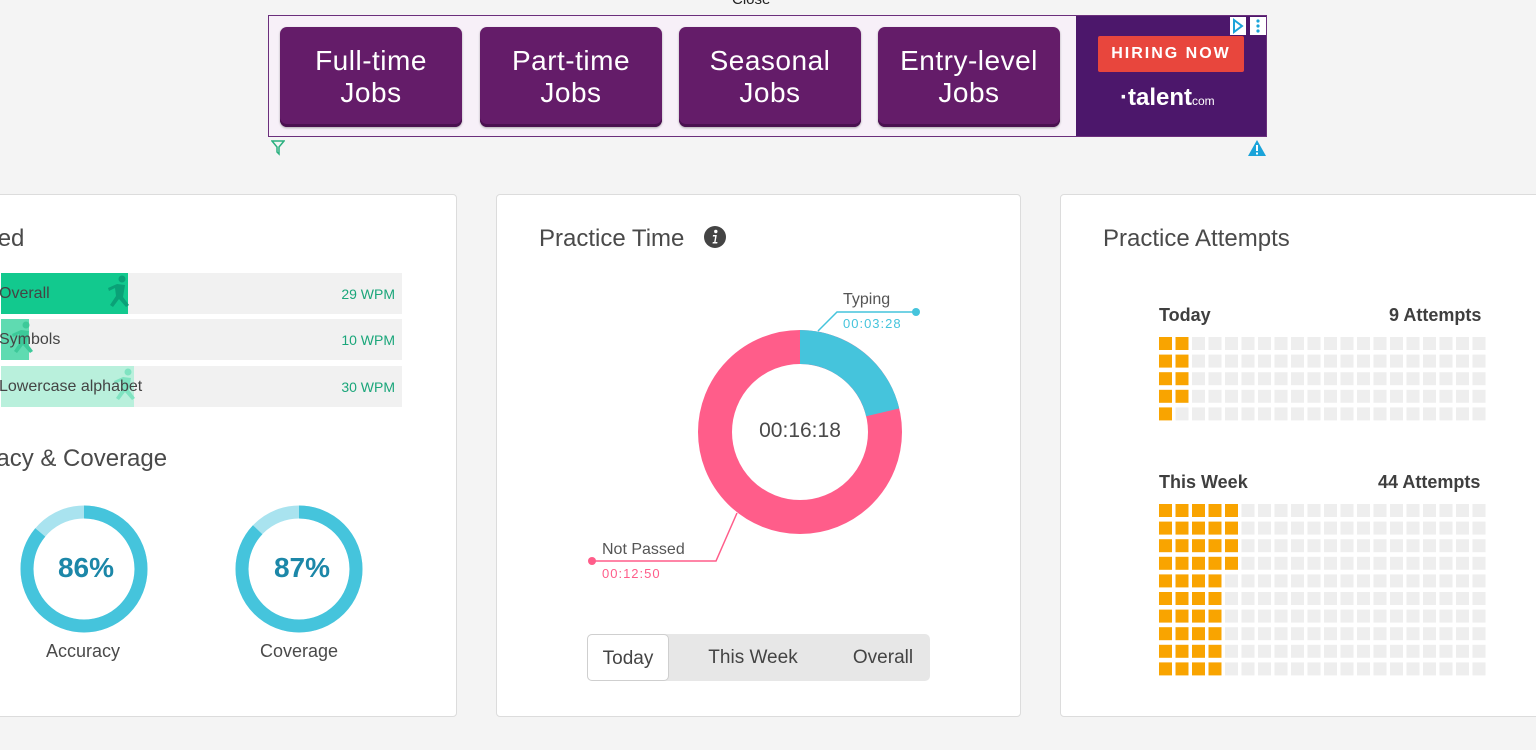 The height and width of the screenshot is (750, 1536). What do you see at coordinates (1185, 315) in the screenshot?
I see `attempts-today-label: Today` at bounding box center [1185, 315].